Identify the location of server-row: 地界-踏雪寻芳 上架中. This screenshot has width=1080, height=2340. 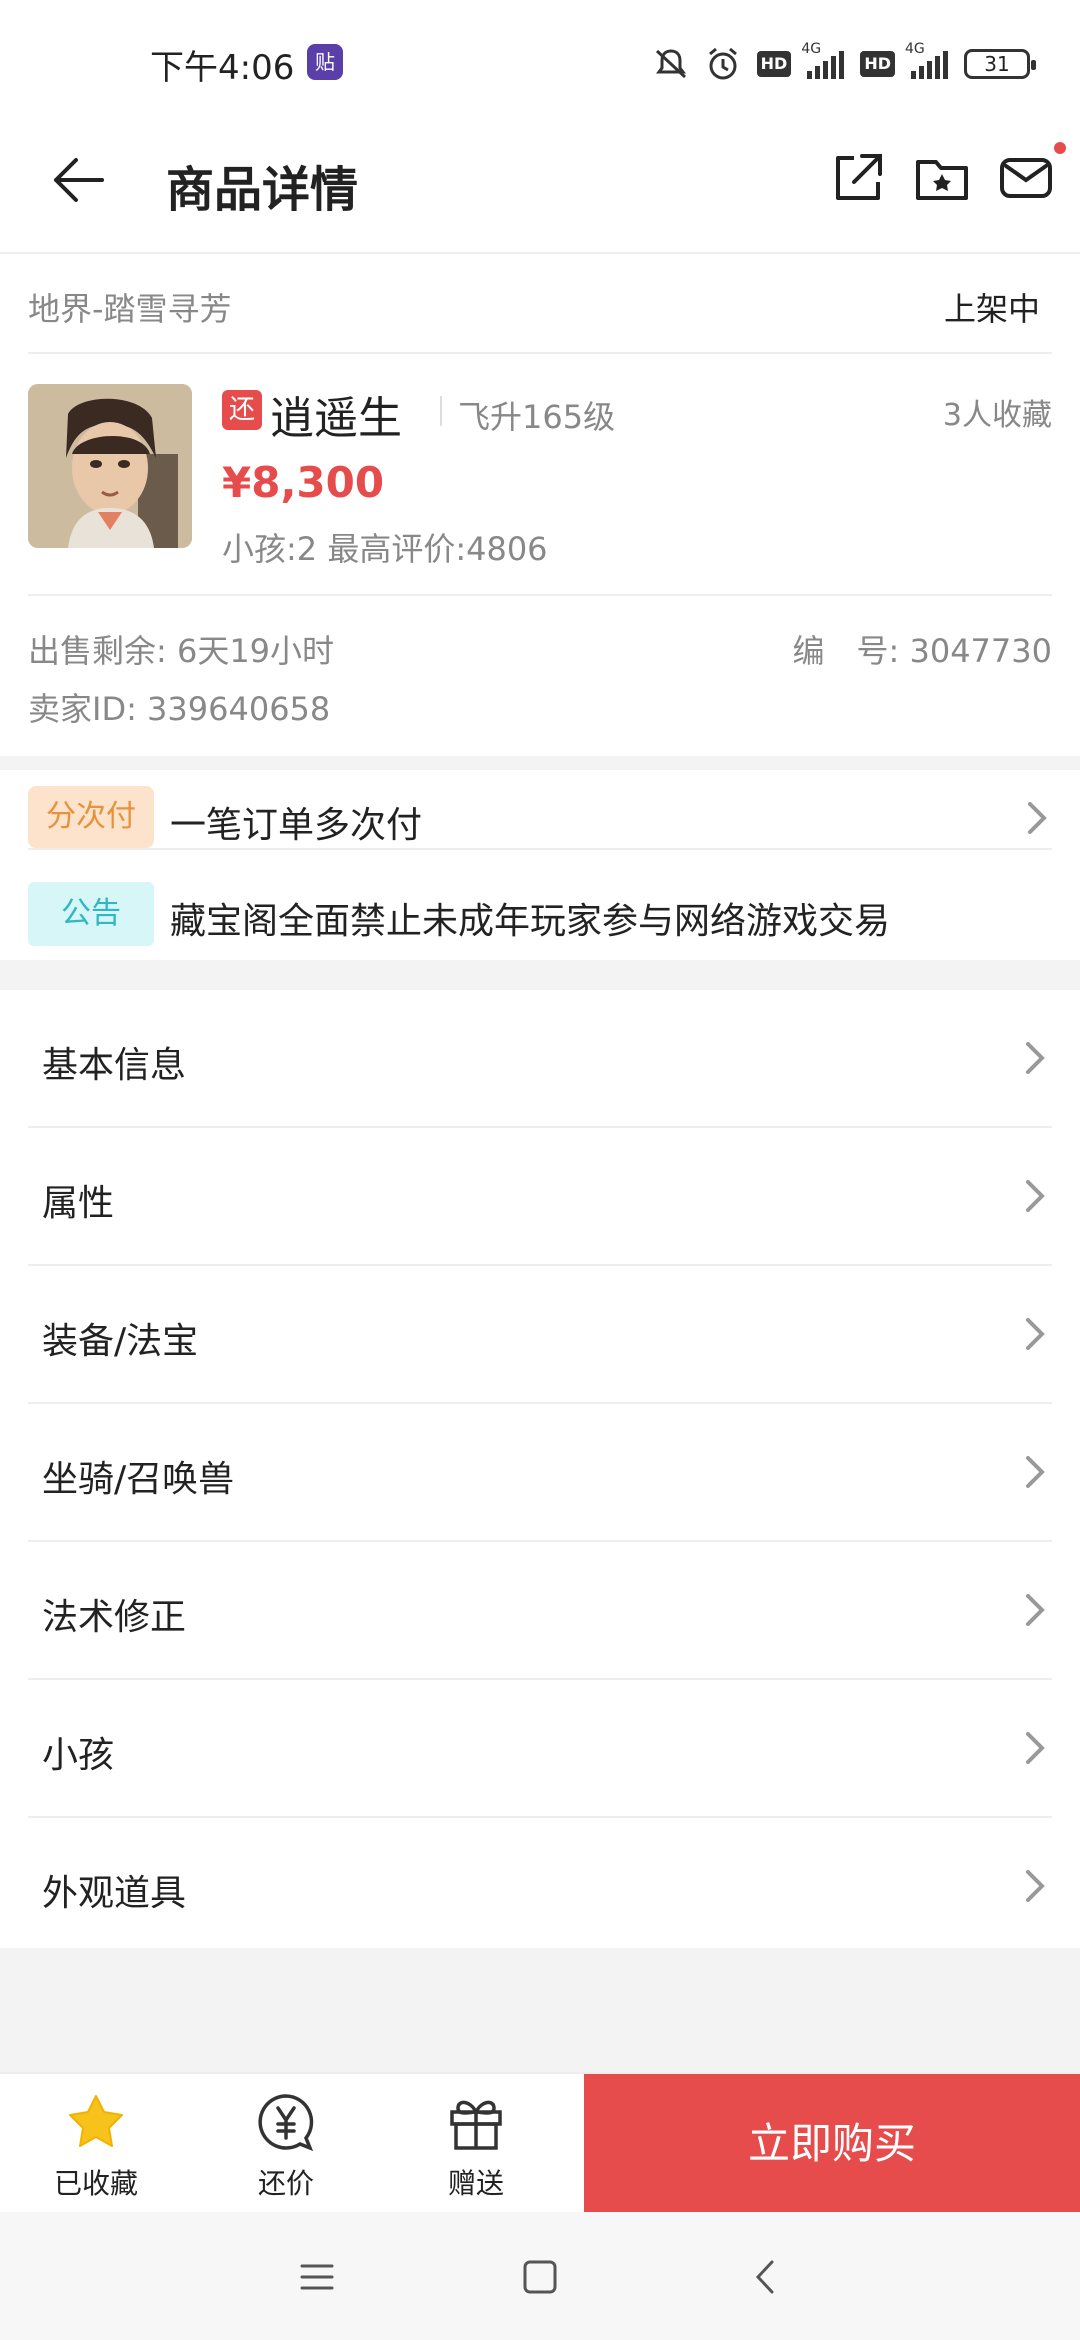
(540, 304).